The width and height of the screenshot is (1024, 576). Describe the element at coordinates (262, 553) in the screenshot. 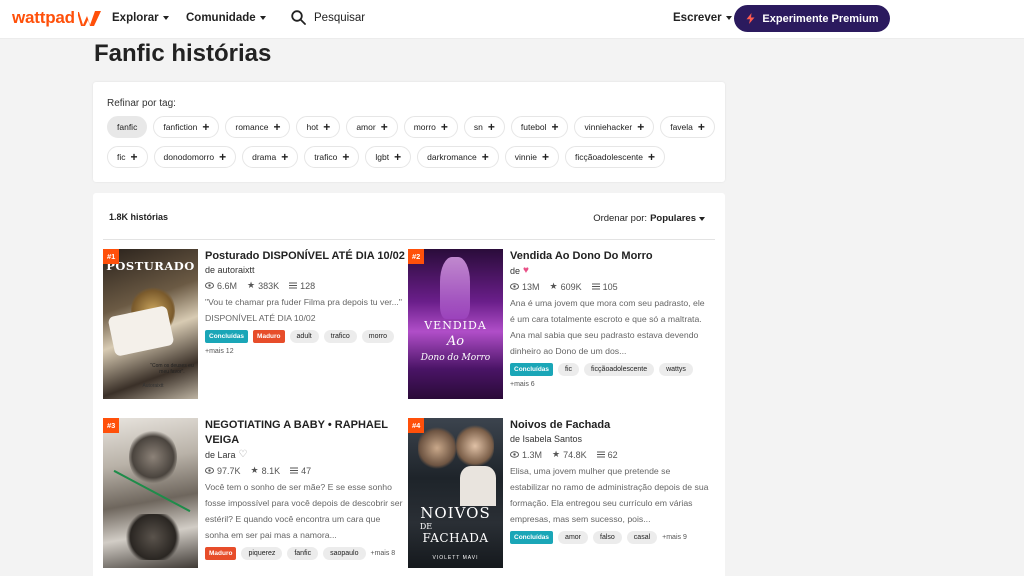

I see `story-tag: piquerez` at that location.